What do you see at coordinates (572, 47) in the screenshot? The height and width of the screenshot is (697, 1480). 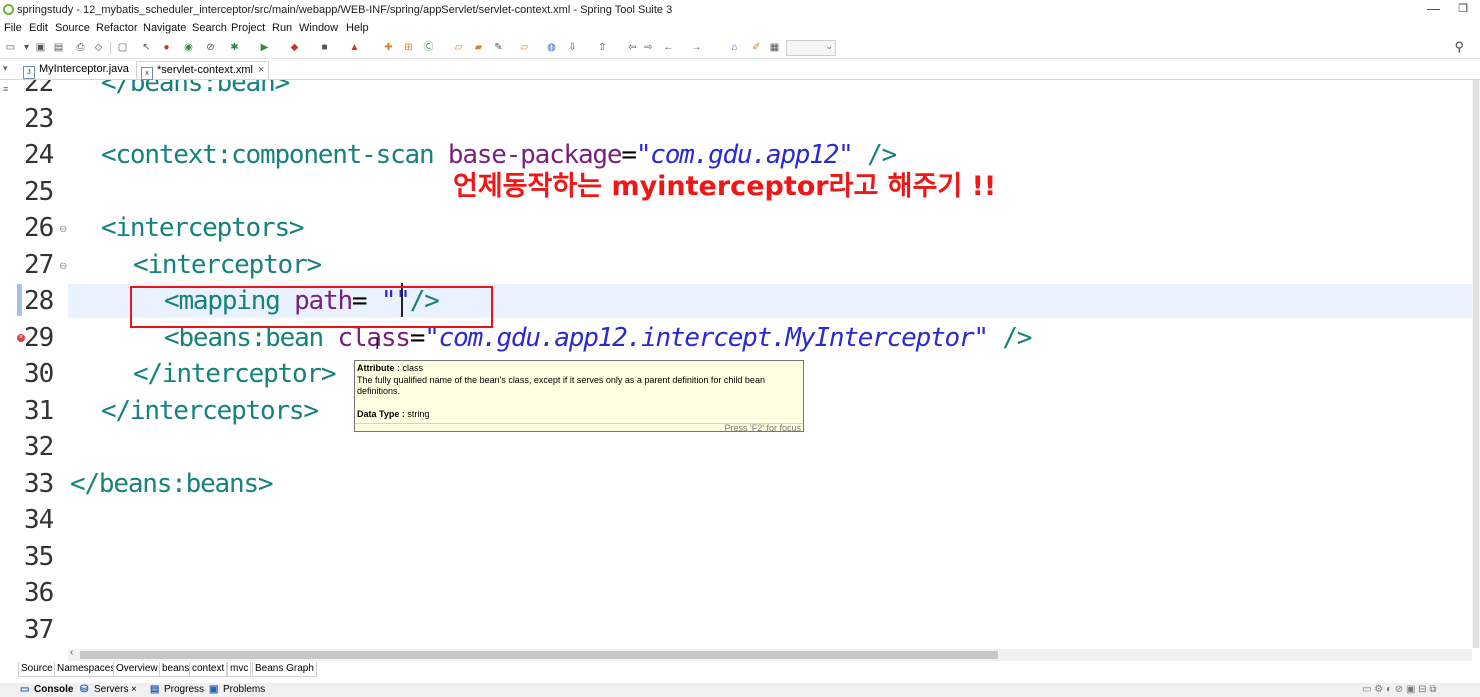 I see `next-annotation-icon: ⇩` at bounding box center [572, 47].